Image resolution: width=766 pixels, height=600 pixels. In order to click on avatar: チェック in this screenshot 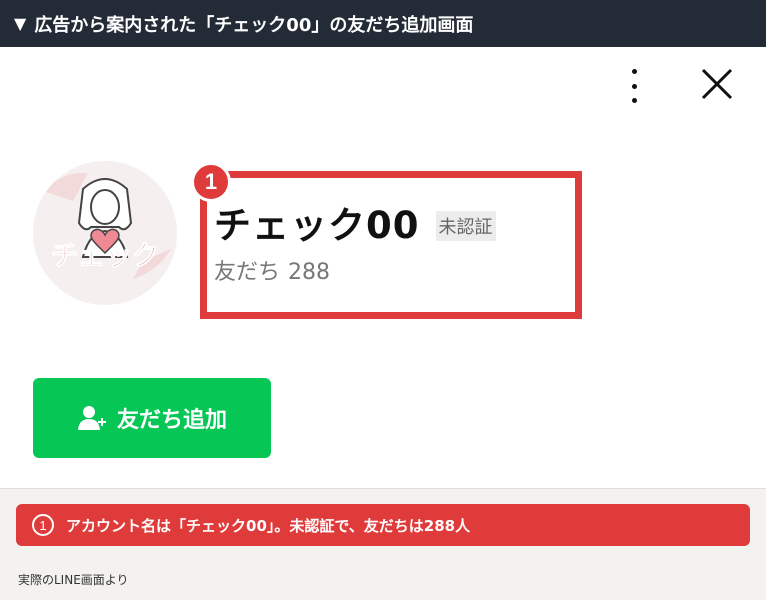, I will do `click(105, 233)`.